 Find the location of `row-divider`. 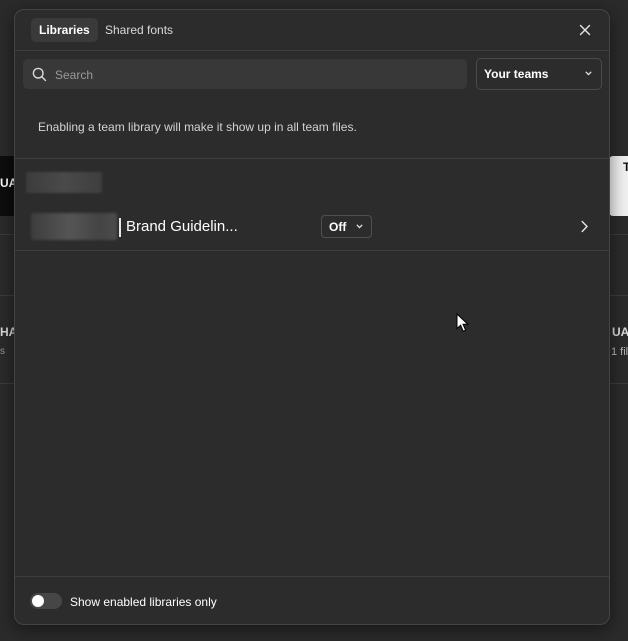

row-divider is located at coordinates (312, 250).